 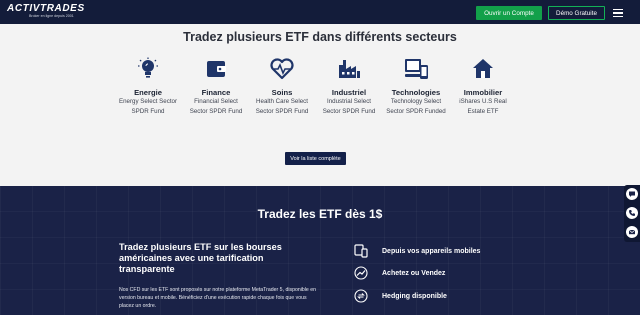 I want to click on feature-mobile: Depuis vos appareils mobiles, so click(x=434, y=251).